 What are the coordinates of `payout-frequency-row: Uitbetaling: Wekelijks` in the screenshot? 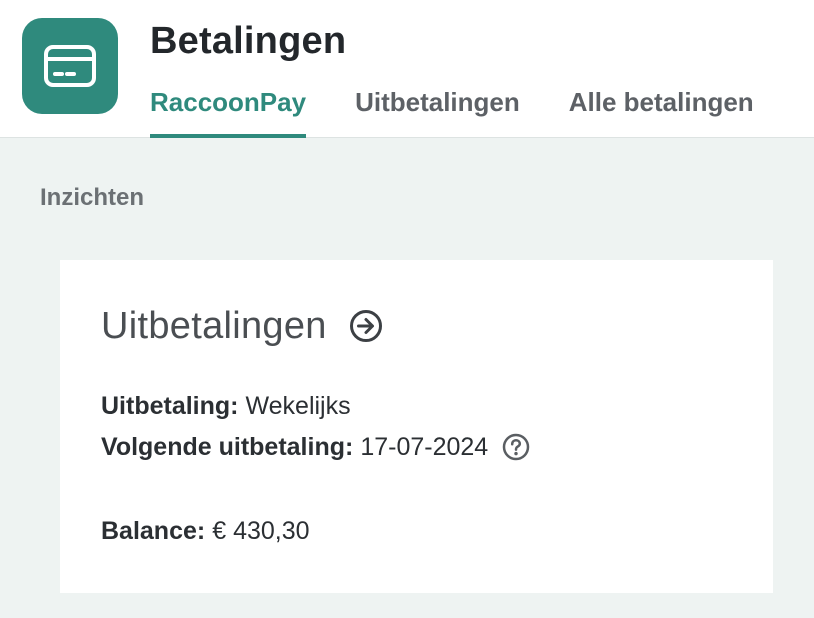 It's located at (226, 406).